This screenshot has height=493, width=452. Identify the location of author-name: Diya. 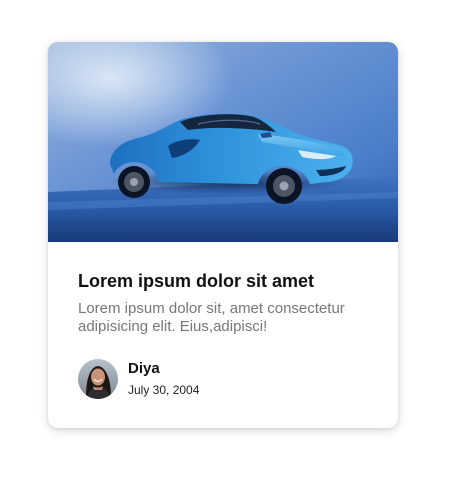
(163, 369).